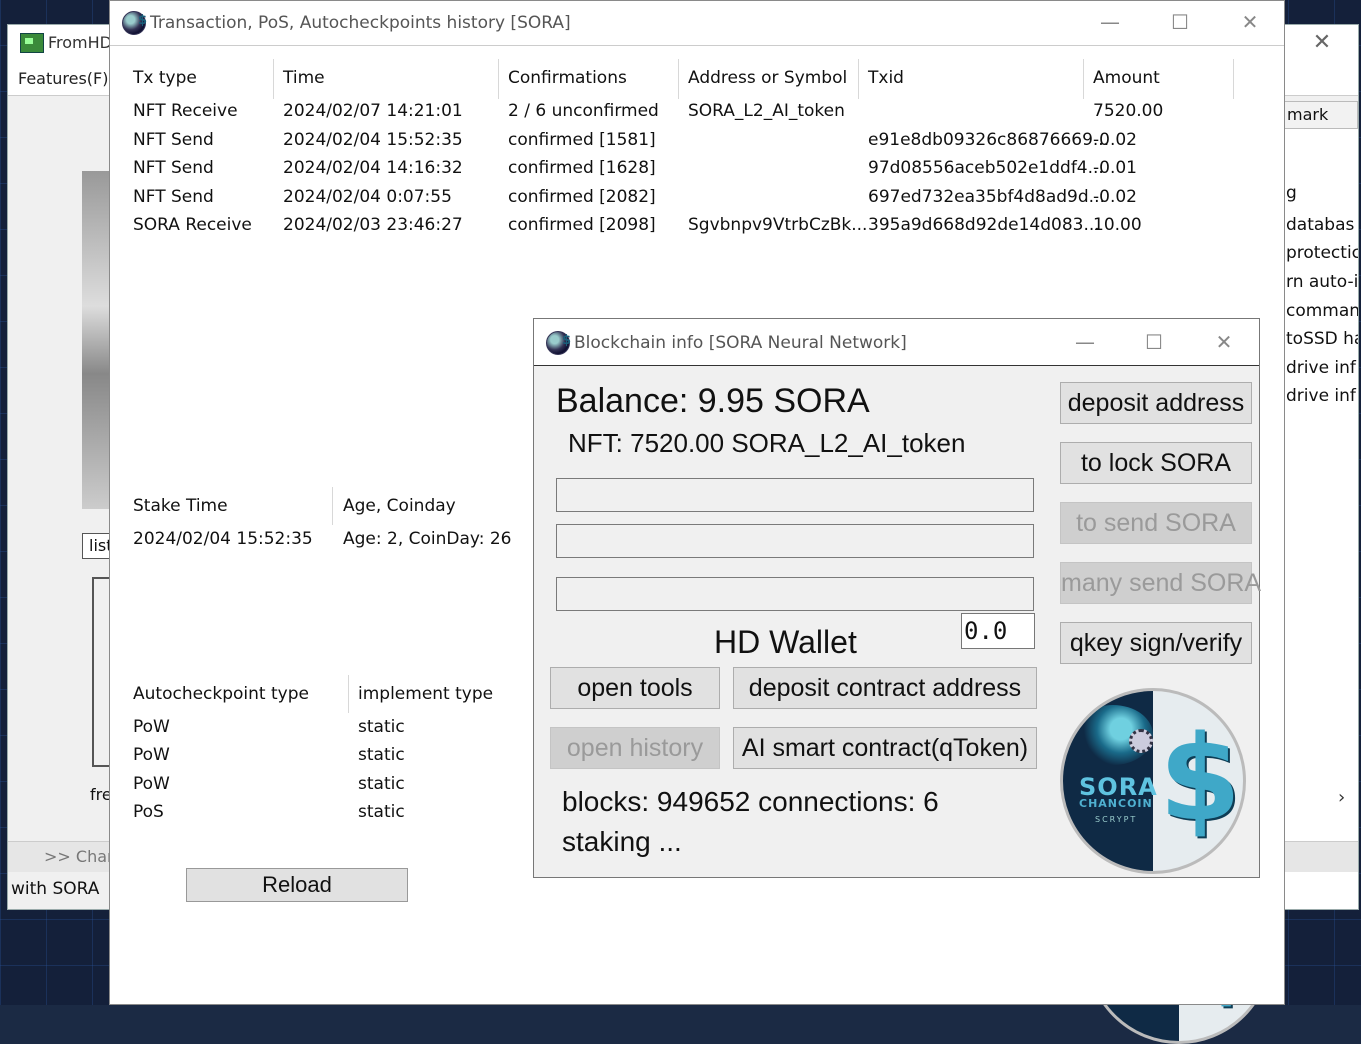 The image size is (1361, 1044). I want to click on table-cell-type: NFT Receive, so click(185, 111).